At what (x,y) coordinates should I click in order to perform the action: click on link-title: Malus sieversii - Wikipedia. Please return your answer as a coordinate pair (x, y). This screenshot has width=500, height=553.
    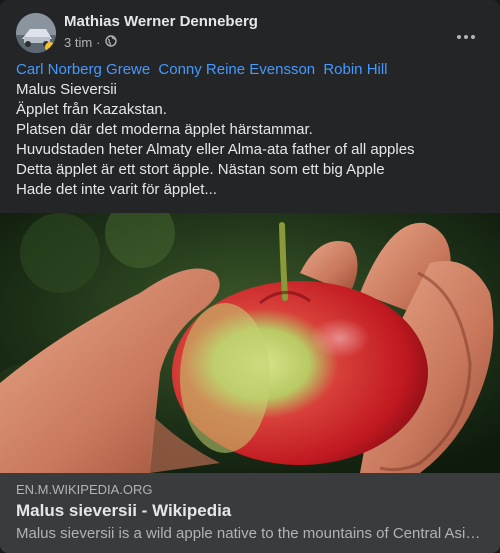
    Looking at the image, I should click on (123, 511).